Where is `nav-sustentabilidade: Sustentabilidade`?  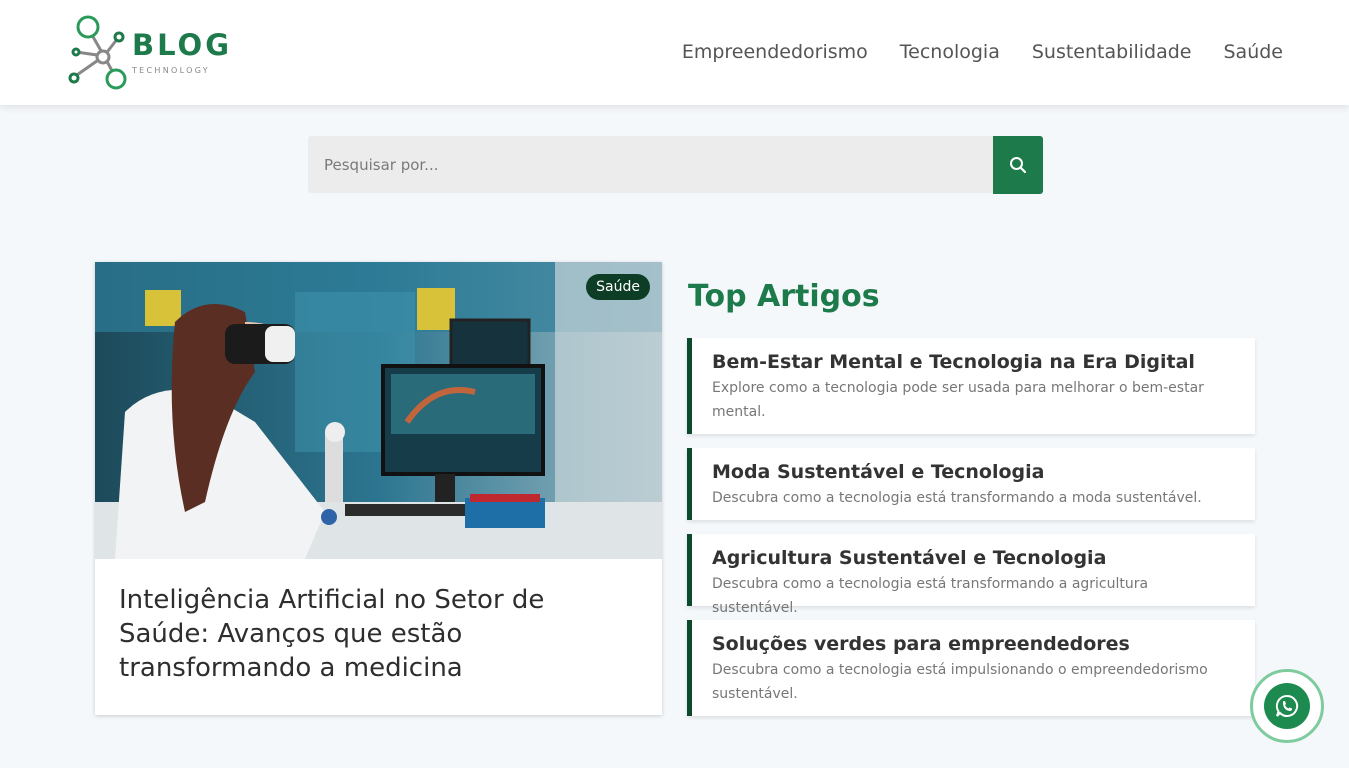 nav-sustentabilidade: Sustentabilidade is located at coordinates (1112, 52).